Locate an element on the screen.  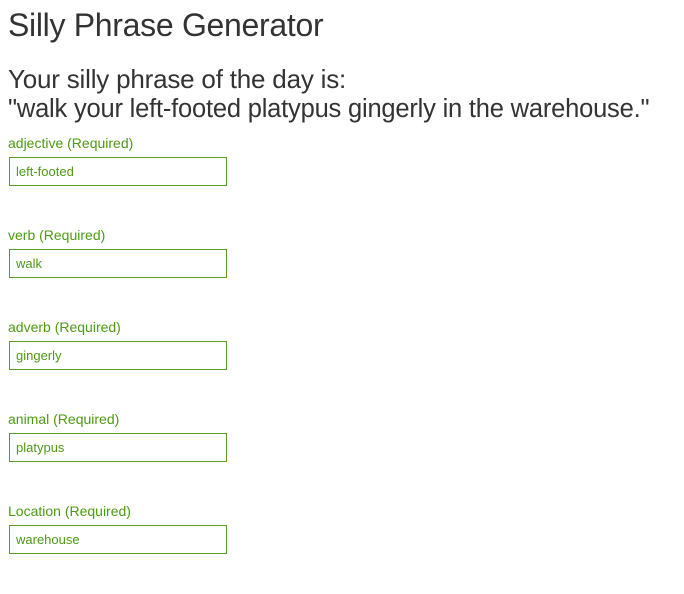
location-field-group: Location (Required) is located at coordinates (117, 548).